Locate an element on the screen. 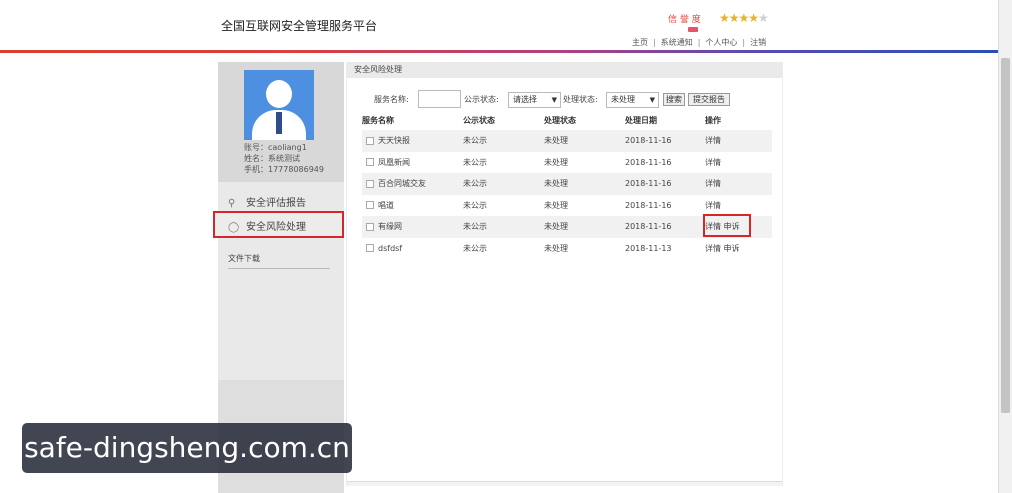 This screenshot has width=1012, height=493. site-title: 全国互联网安全管理服务平台 is located at coordinates (299, 26).